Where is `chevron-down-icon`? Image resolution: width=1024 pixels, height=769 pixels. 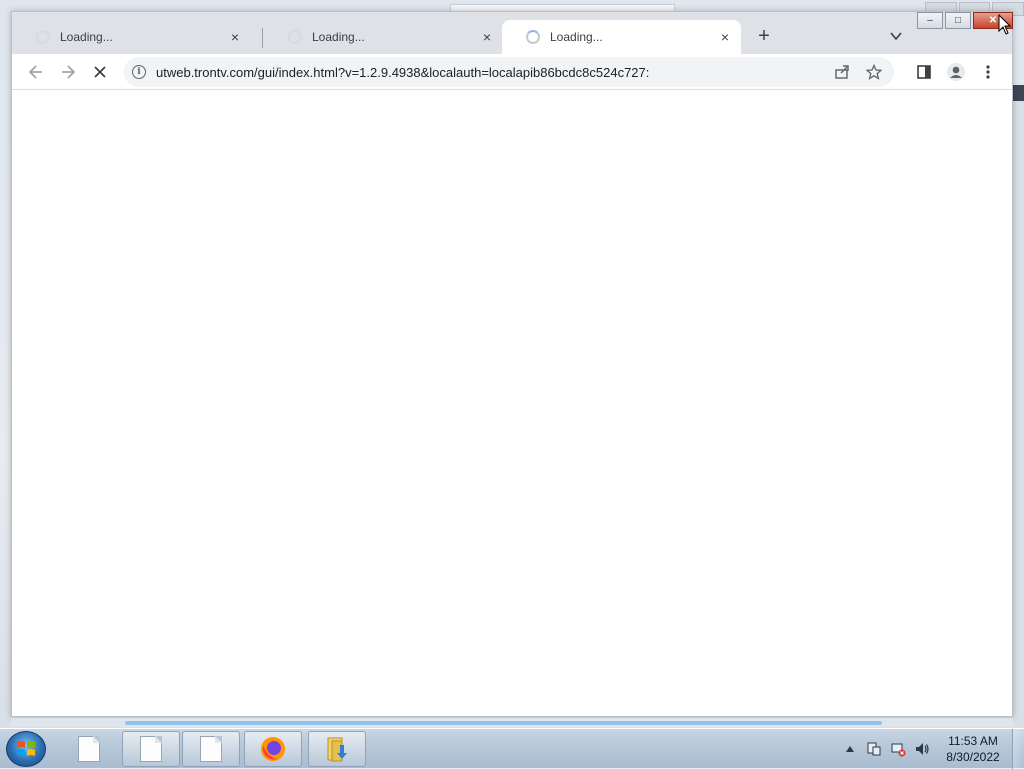 chevron-down-icon is located at coordinates (896, 36).